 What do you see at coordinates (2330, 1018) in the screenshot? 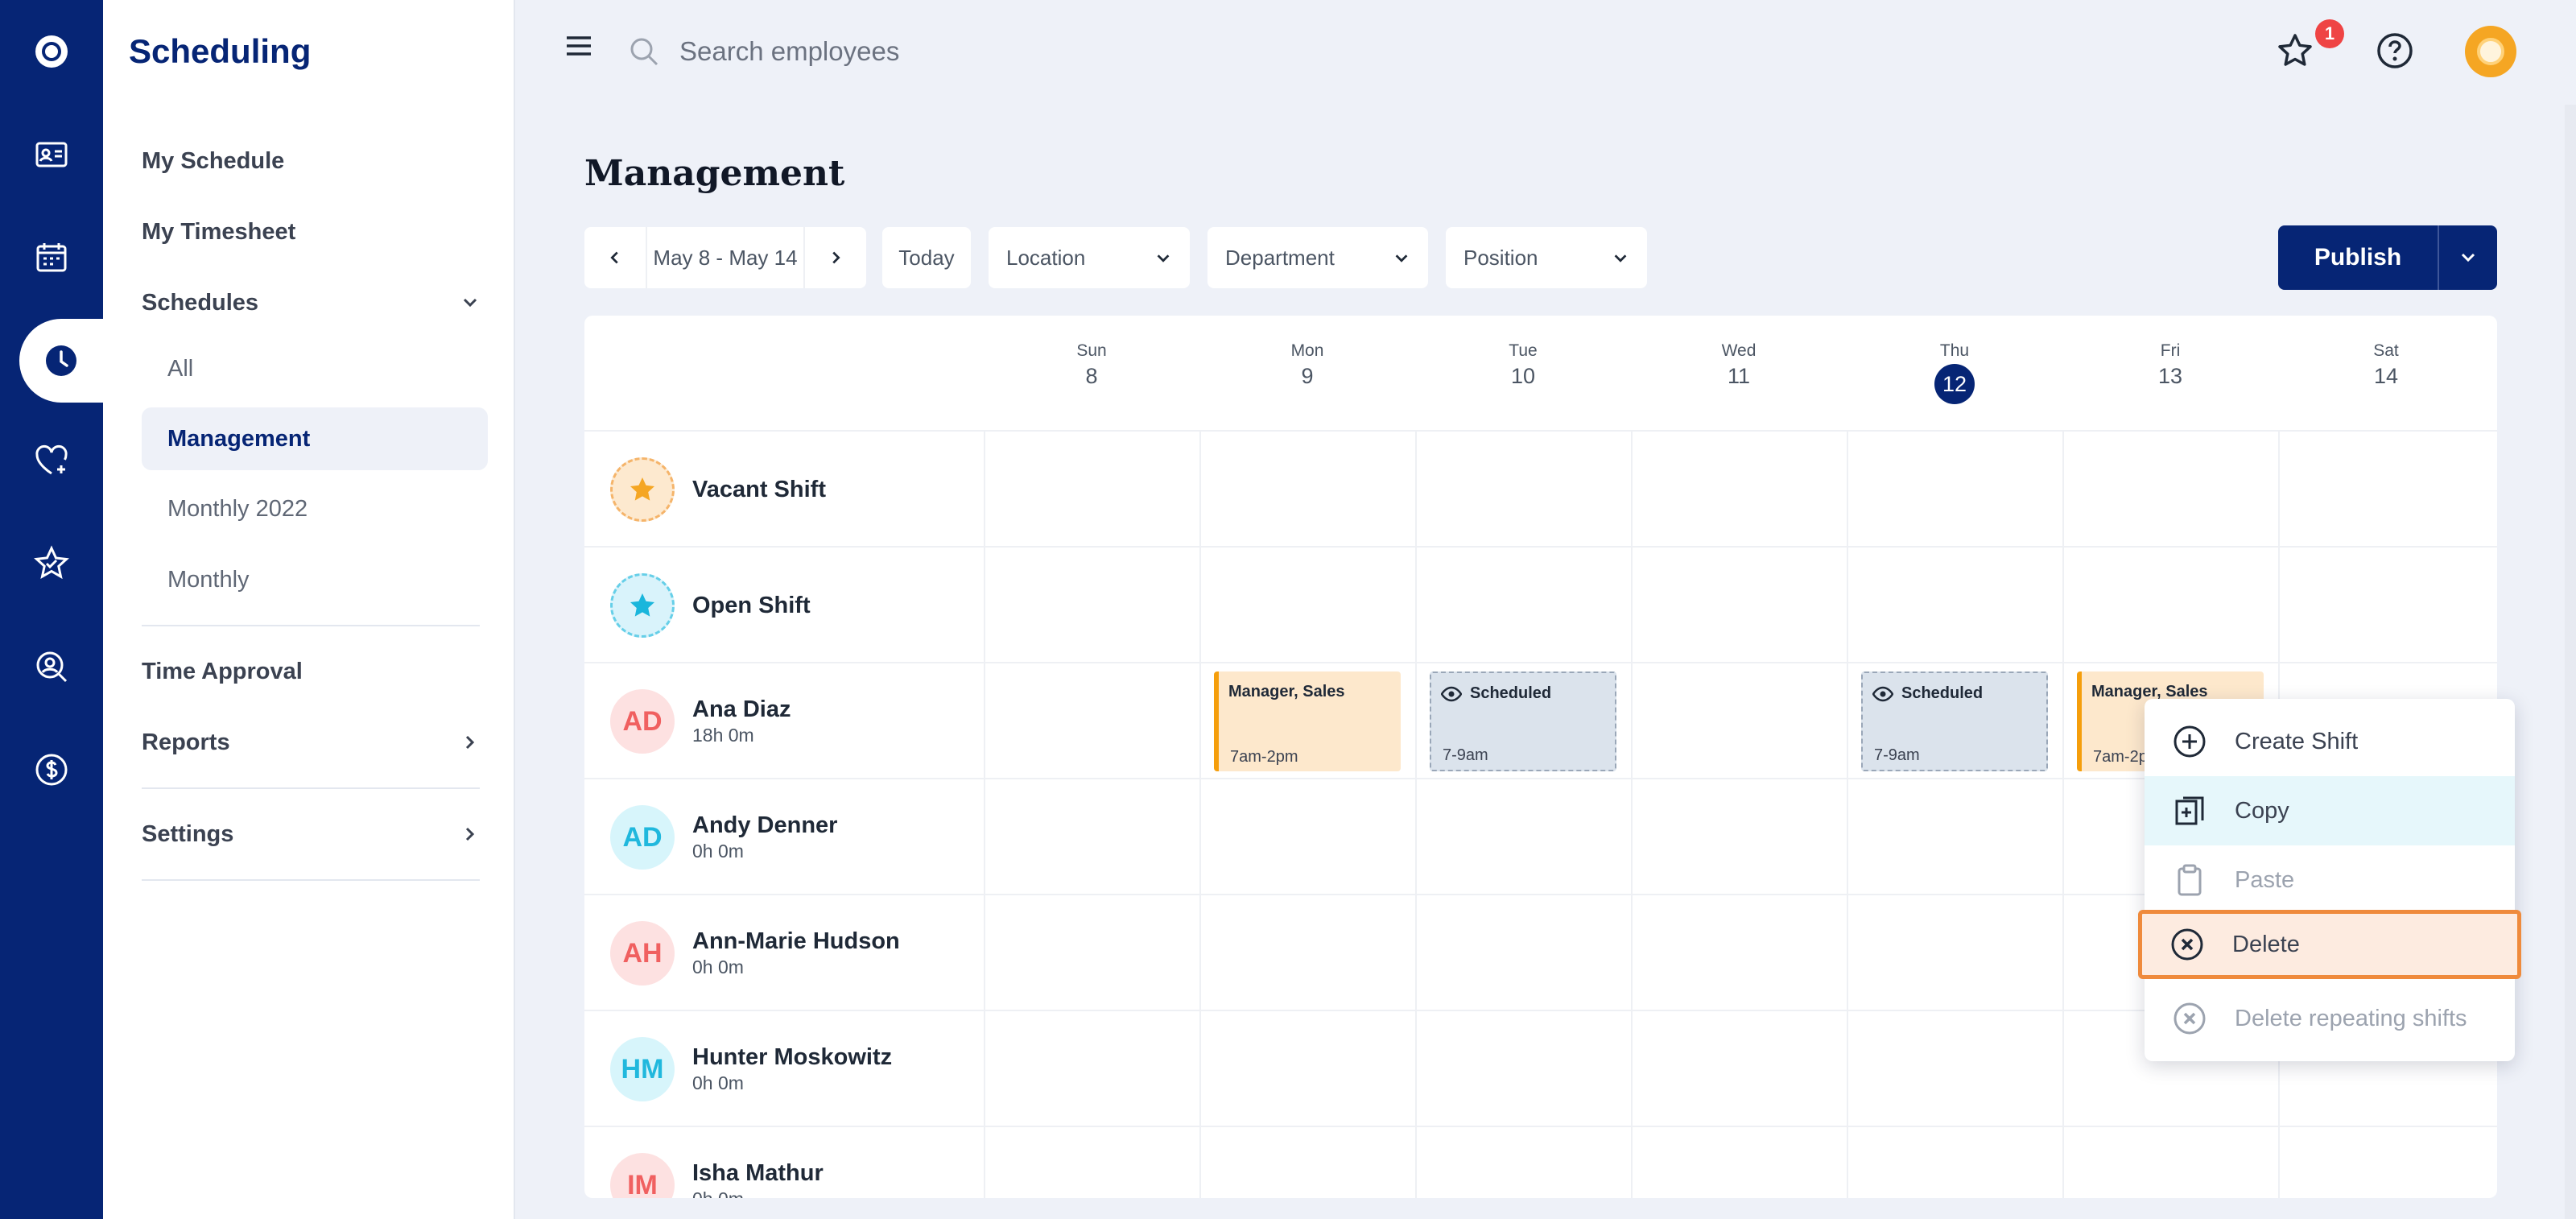
I see `delete-repeating-menu-item: Delete repeating shifts` at bounding box center [2330, 1018].